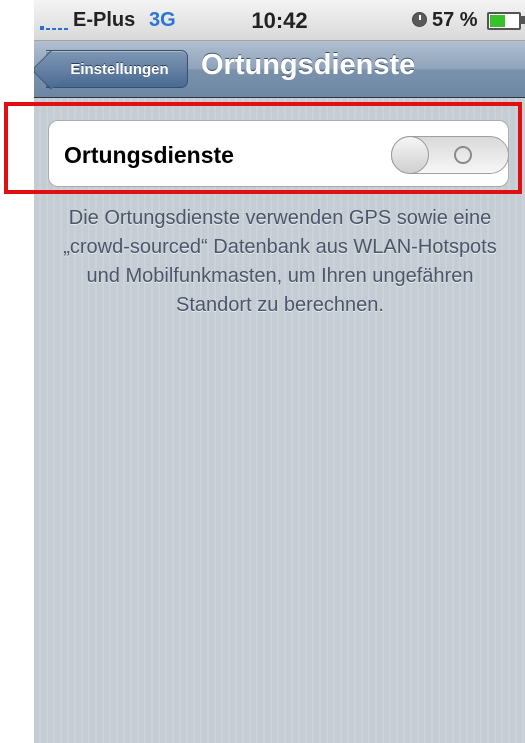 The height and width of the screenshot is (743, 525). Describe the element at coordinates (419, 19) in the screenshot. I see `alarm-icon` at that location.